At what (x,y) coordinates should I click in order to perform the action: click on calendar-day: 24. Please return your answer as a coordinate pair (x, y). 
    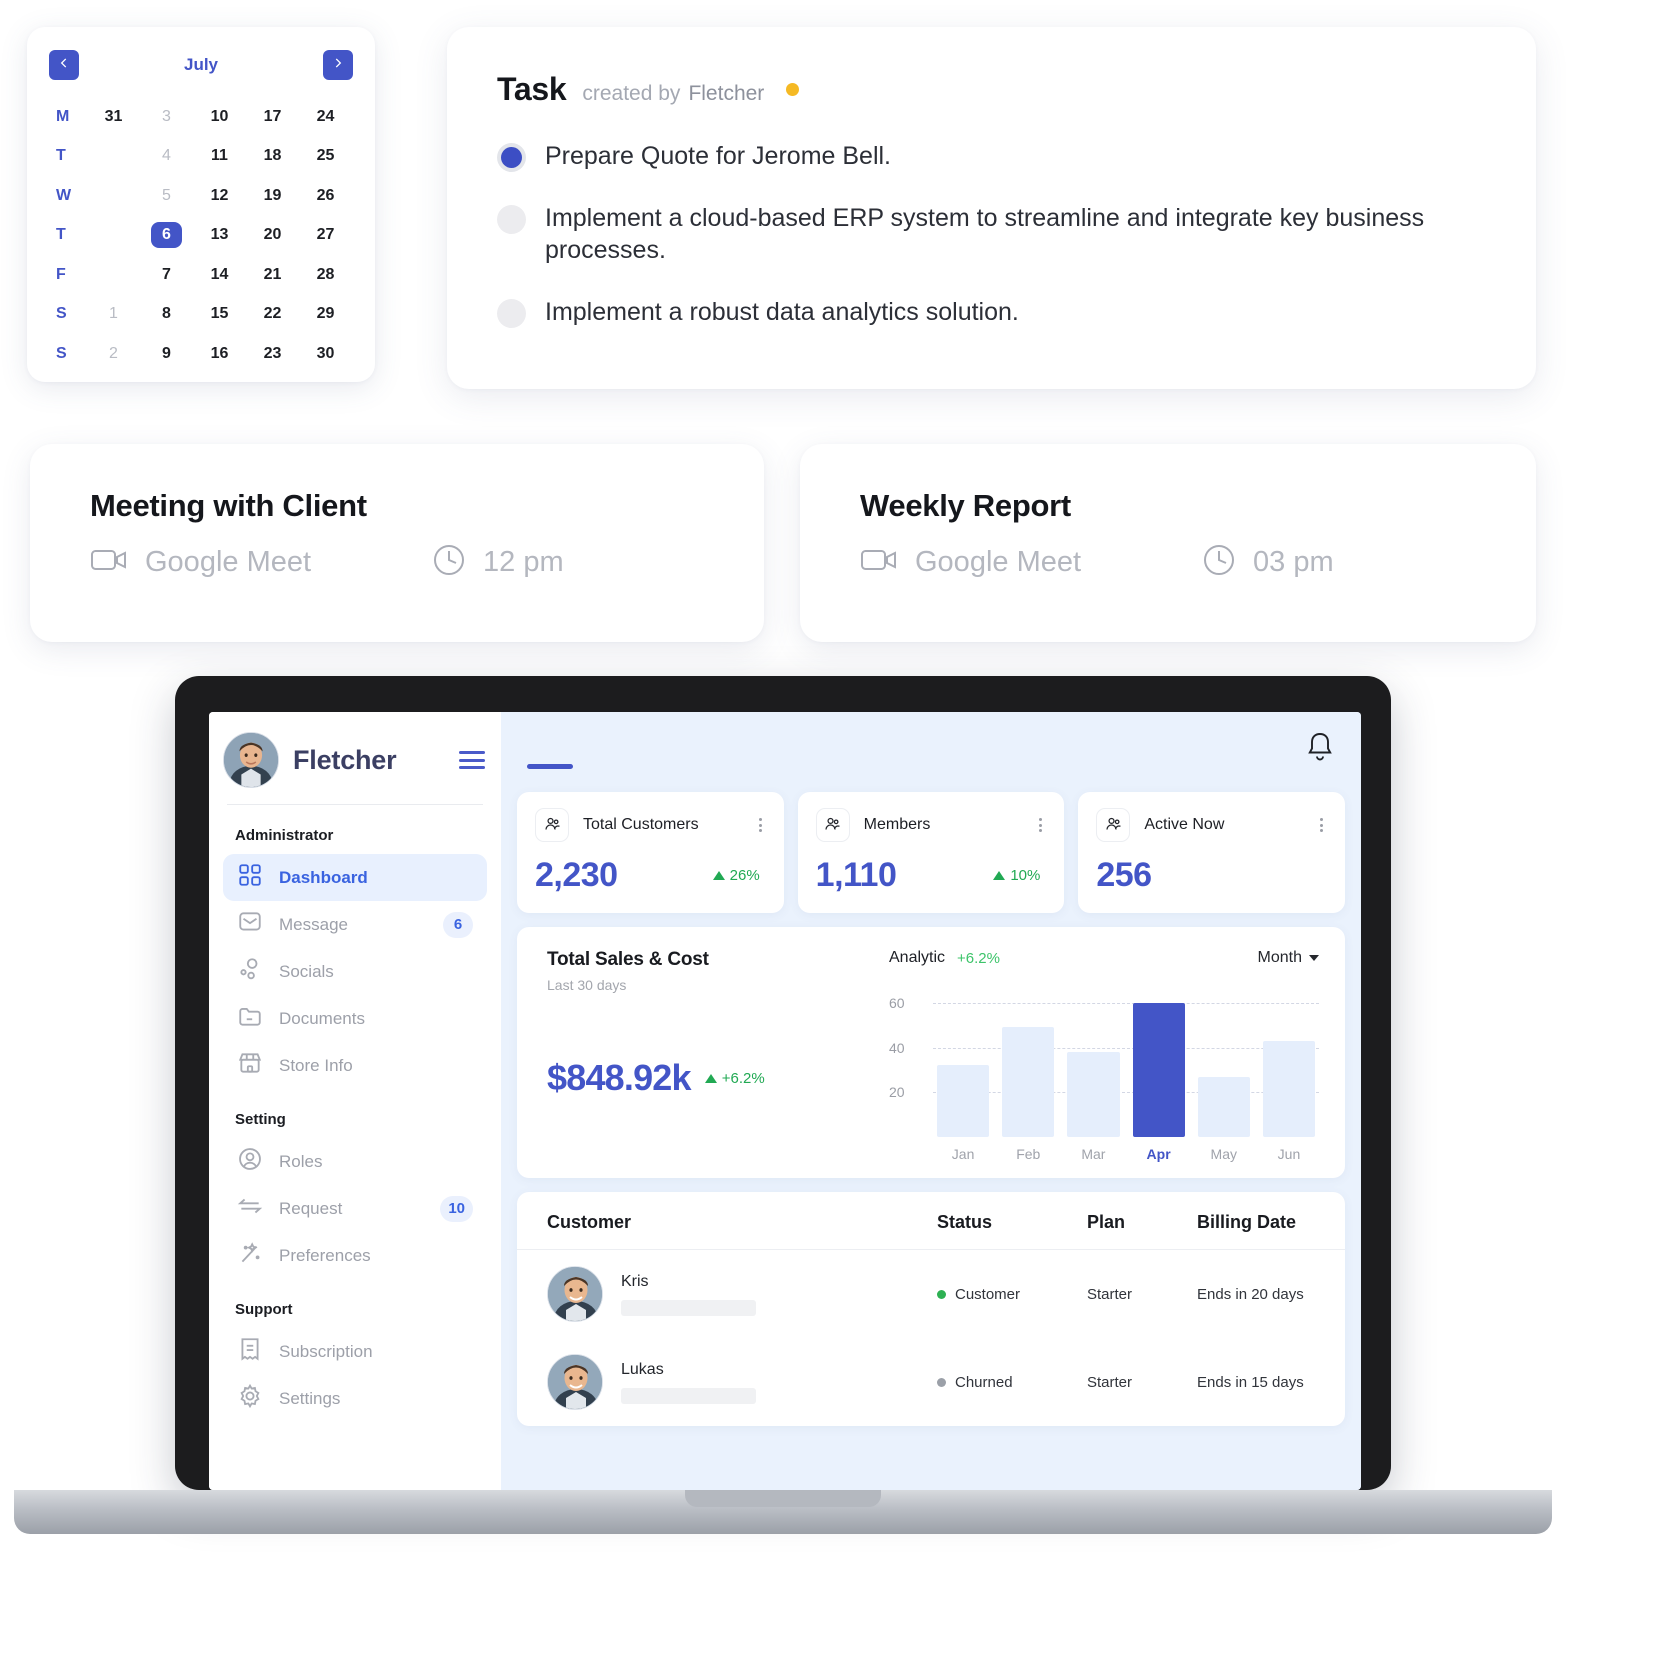
    Looking at the image, I should click on (325, 117).